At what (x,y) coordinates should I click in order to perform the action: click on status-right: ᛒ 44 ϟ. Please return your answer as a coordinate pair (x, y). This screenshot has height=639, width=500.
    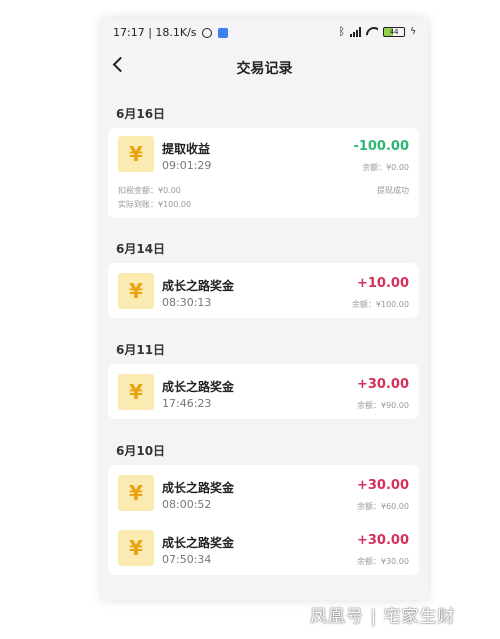
    Looking at the image, I should click on (377, 31).